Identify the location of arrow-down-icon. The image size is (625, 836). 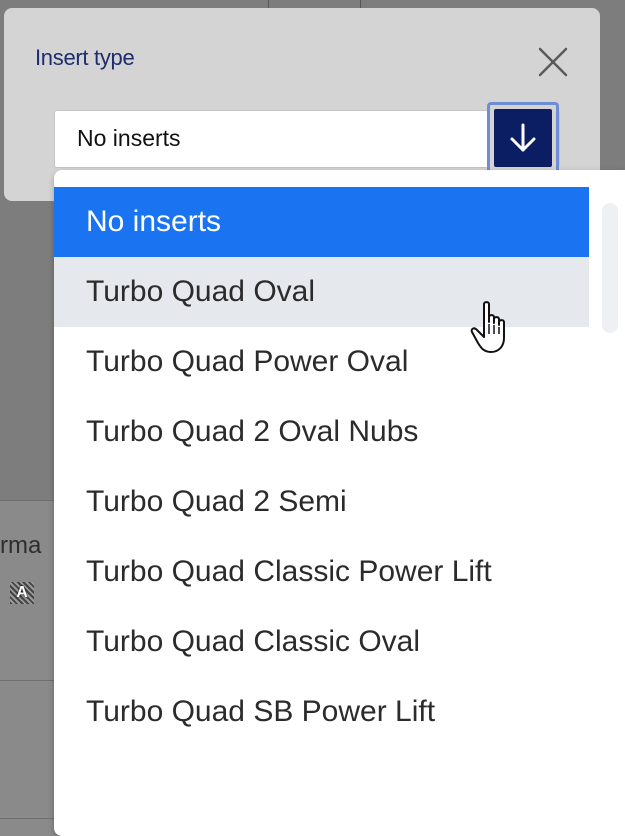
(523, 137).